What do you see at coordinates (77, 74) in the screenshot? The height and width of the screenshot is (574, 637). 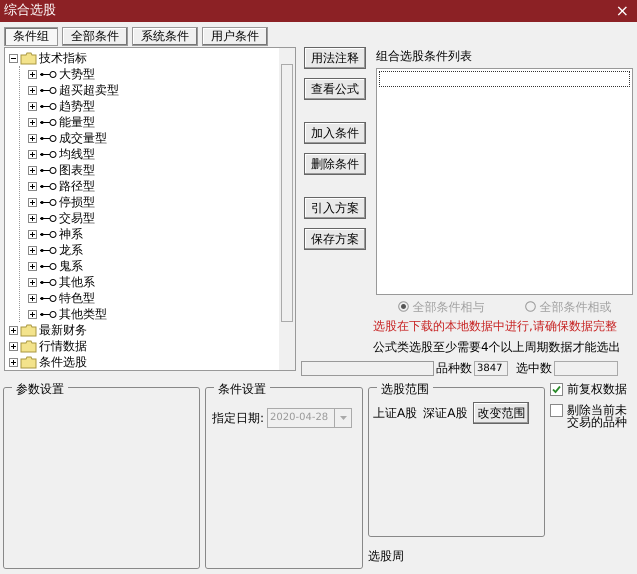 I see `tree-item: 大势型` at bounding box center [77, 74].